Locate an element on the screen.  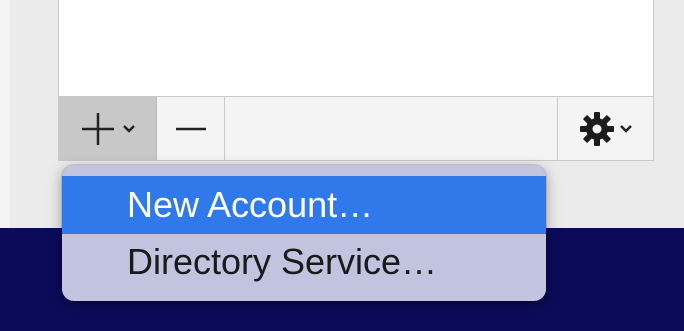
gear-icon is located at coordinates (597, 129).